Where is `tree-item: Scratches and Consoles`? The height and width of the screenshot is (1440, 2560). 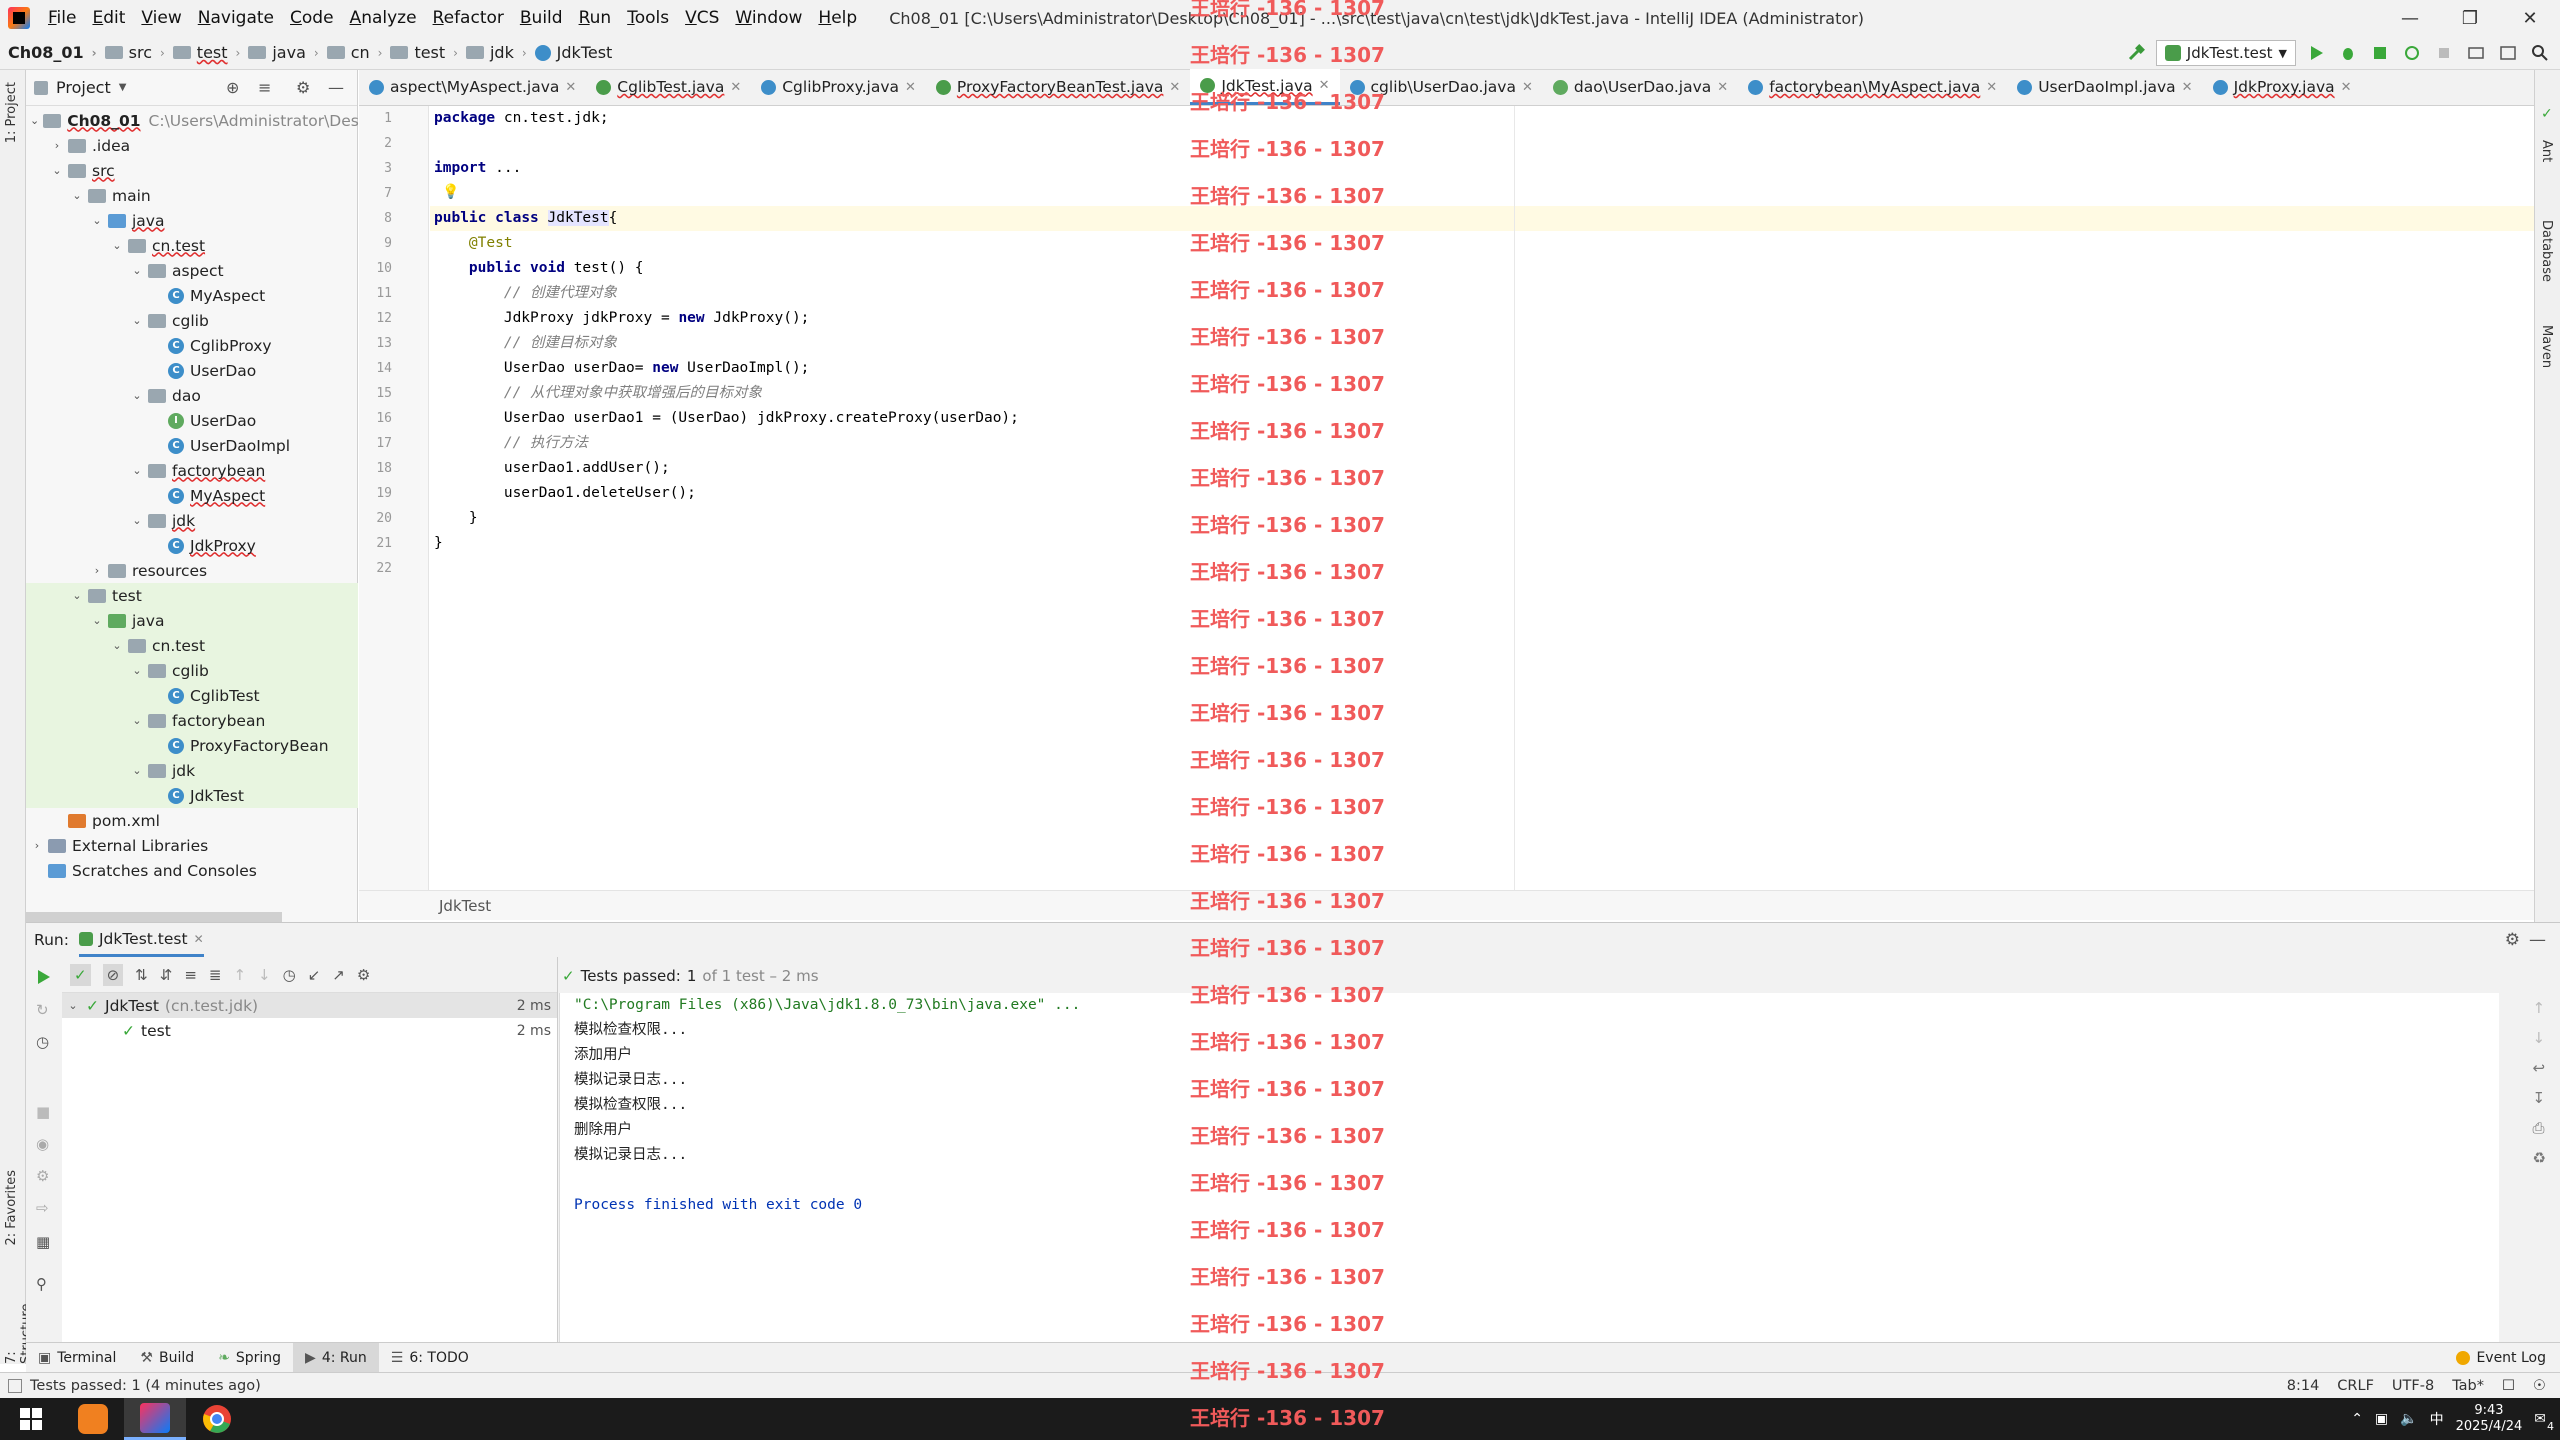 tree-item: Scratches and Consoles is located at coordinates (192, 870).